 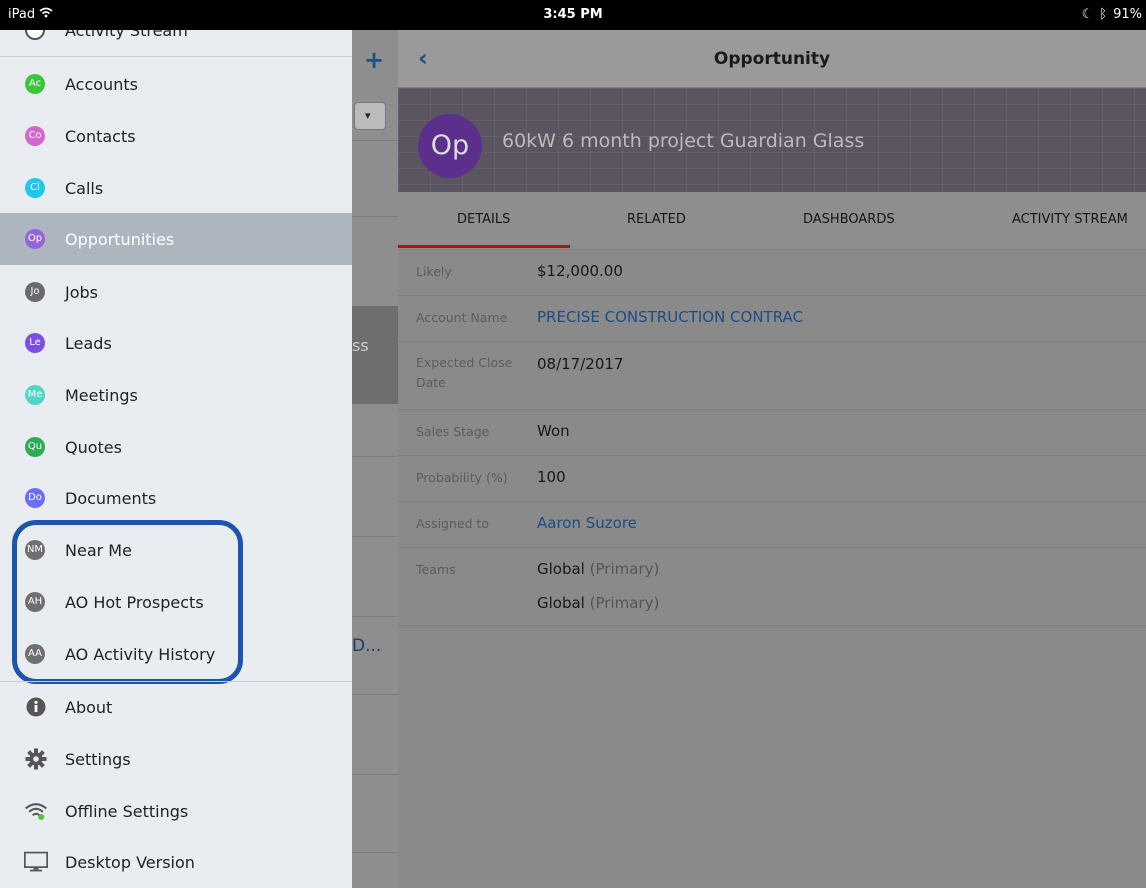 I want to click on detail-topbar: ‹ Opportunity, so click(x=772, y=59).